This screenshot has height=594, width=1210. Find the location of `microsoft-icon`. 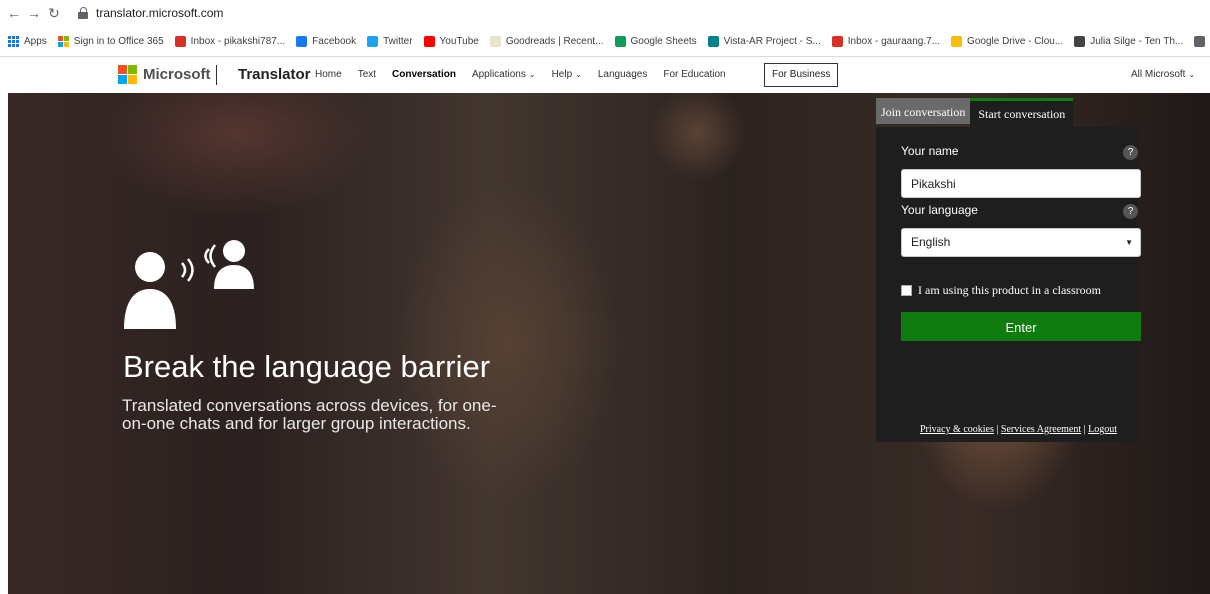

microsoft-icon is located at coordinates (63, 41).